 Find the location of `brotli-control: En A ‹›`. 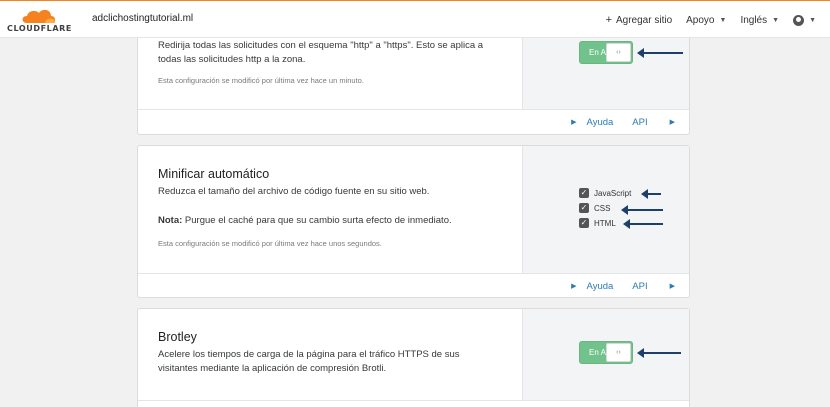

brotli-control: En A ‹› is located at coordinates (606, 354).